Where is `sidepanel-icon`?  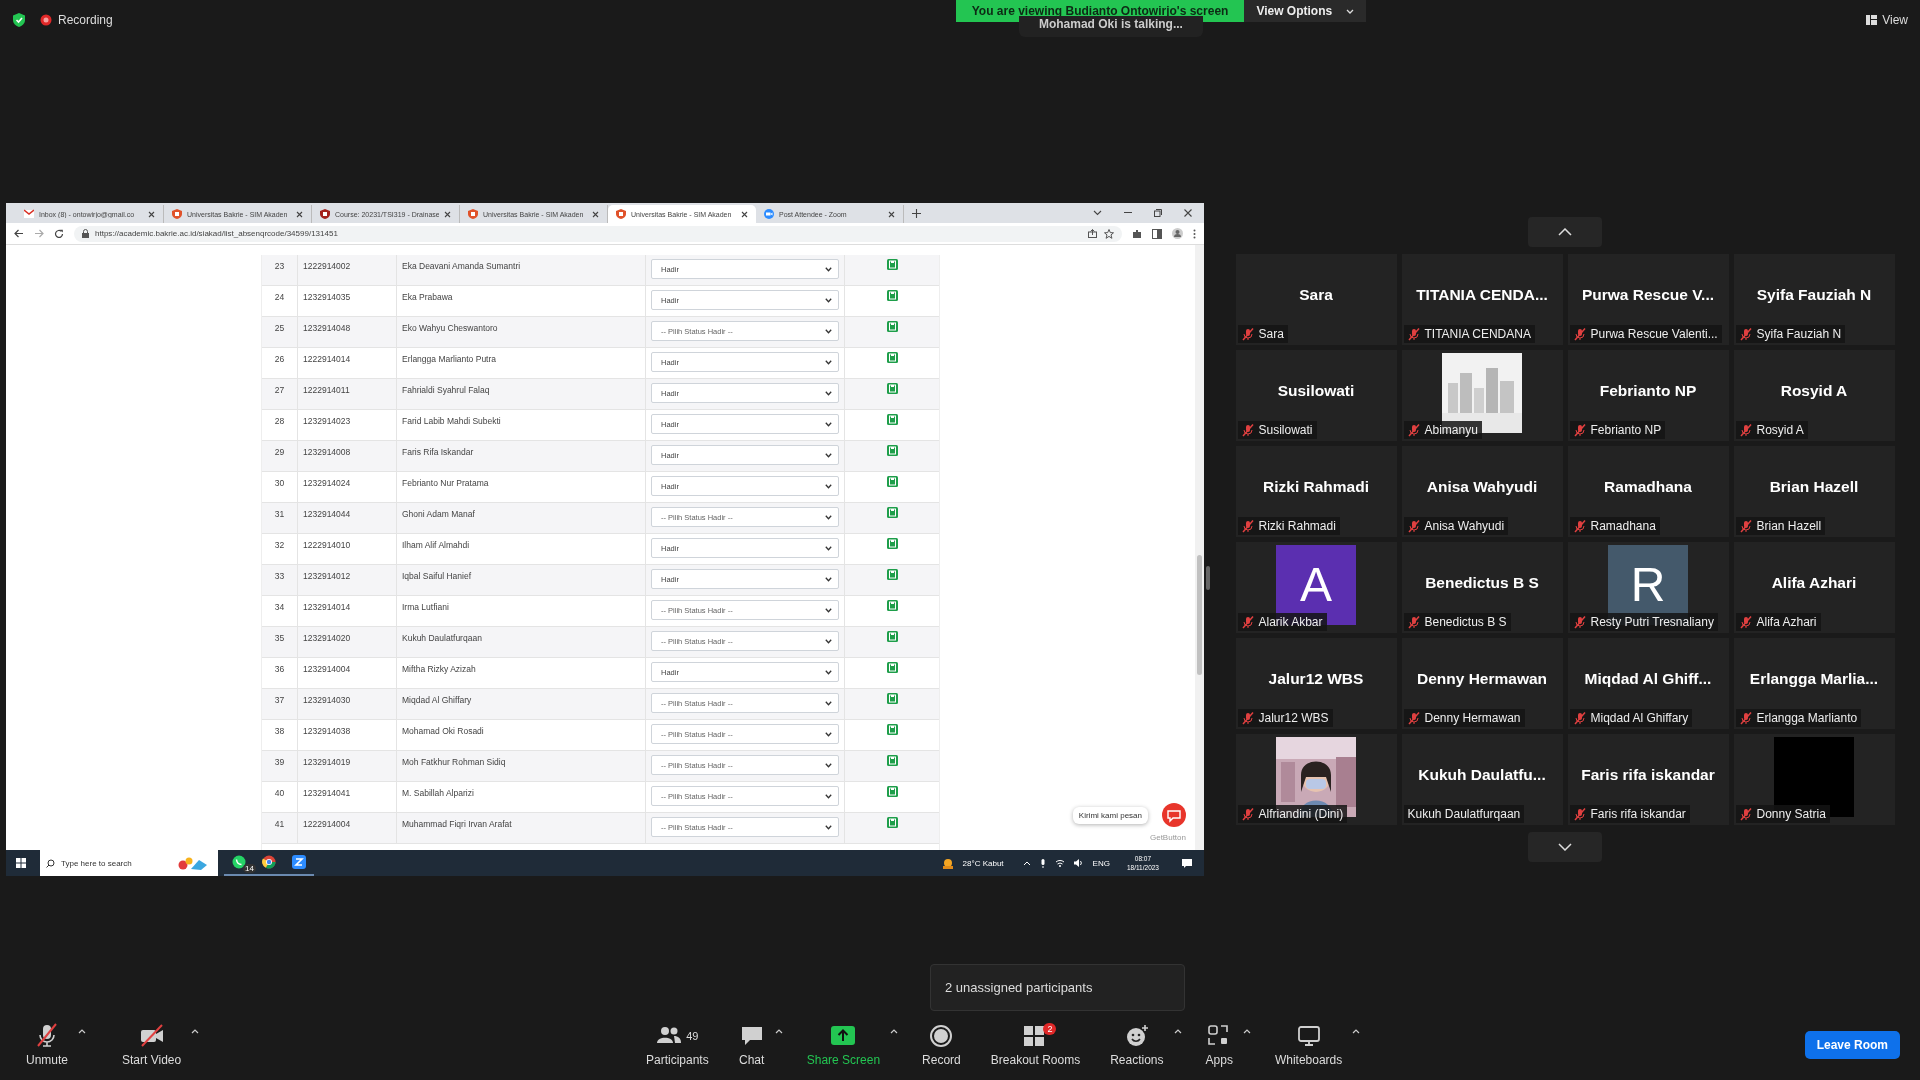
sidepanel-icon is located at coordinates (1157, 233).